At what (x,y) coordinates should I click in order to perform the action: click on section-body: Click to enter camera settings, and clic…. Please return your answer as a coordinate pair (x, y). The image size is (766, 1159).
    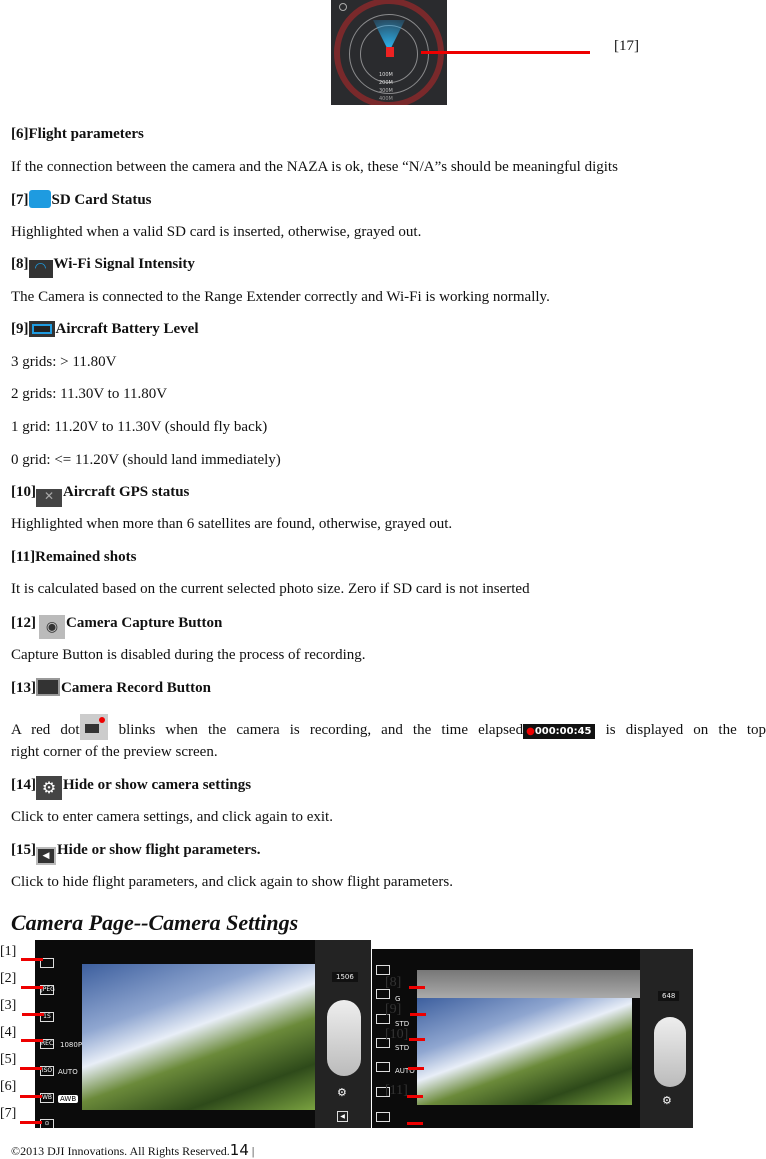
    Looking at the image, I should click on (172, 817).